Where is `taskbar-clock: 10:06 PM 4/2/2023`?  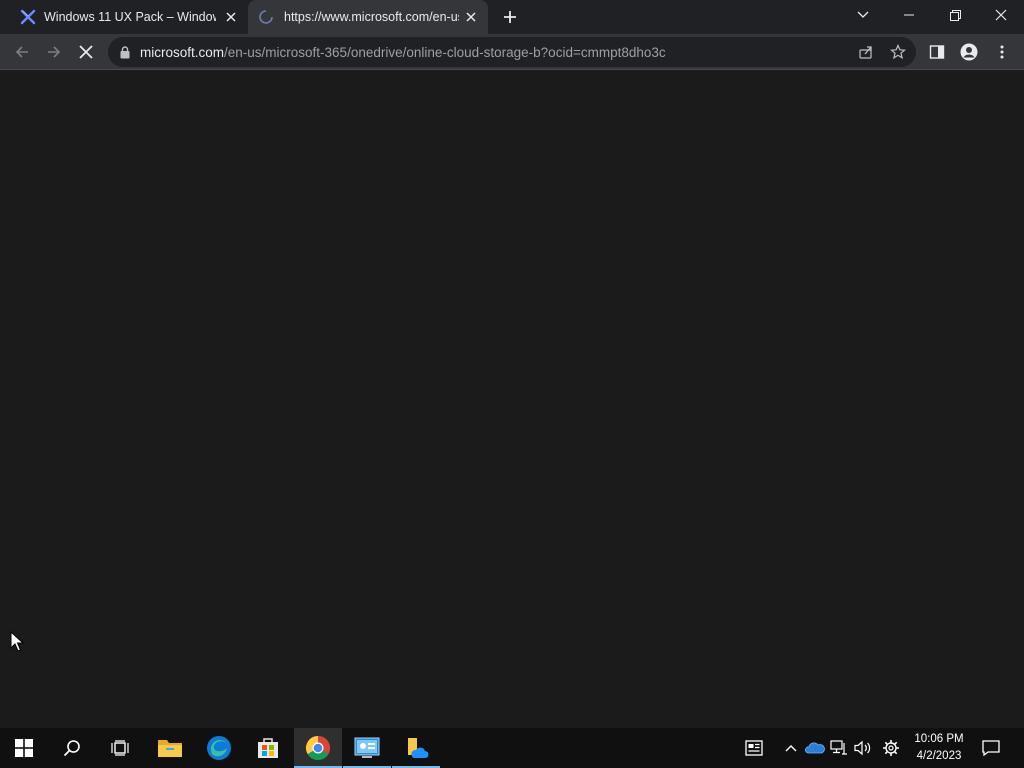 taskbar-clock: 10:06 PM 4/2/2023 is located at coordinates (939, 748).